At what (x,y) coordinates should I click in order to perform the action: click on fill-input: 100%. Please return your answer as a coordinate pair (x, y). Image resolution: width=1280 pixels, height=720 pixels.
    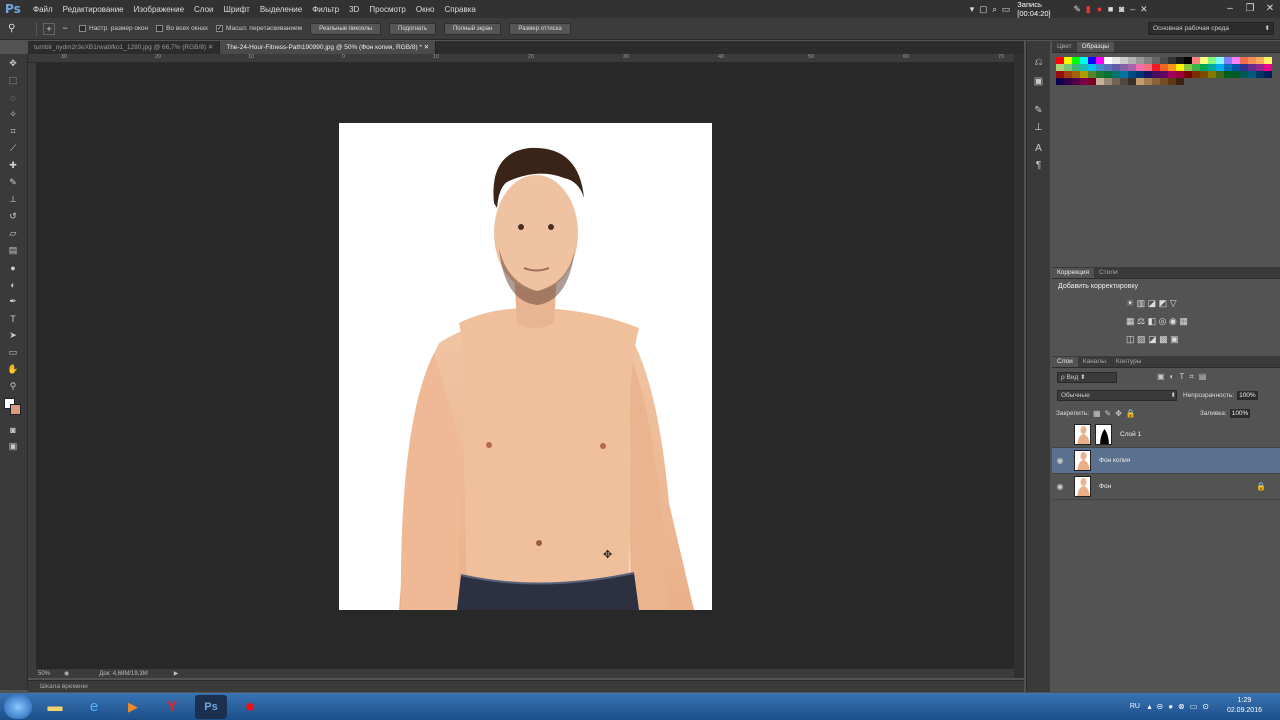
    Looking at the image, I should click on (1240, 413).